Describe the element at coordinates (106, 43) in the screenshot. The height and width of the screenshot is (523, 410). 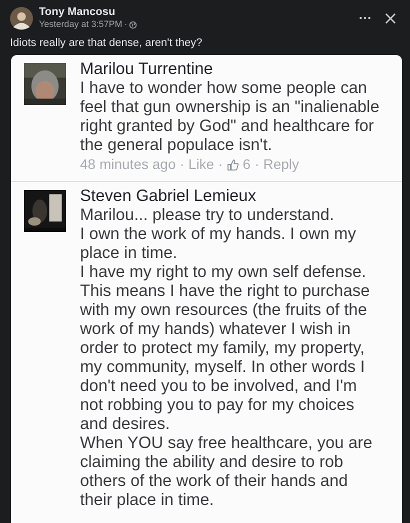
I see `post-text: Idiots really are that dense, aren't they?` at that location.